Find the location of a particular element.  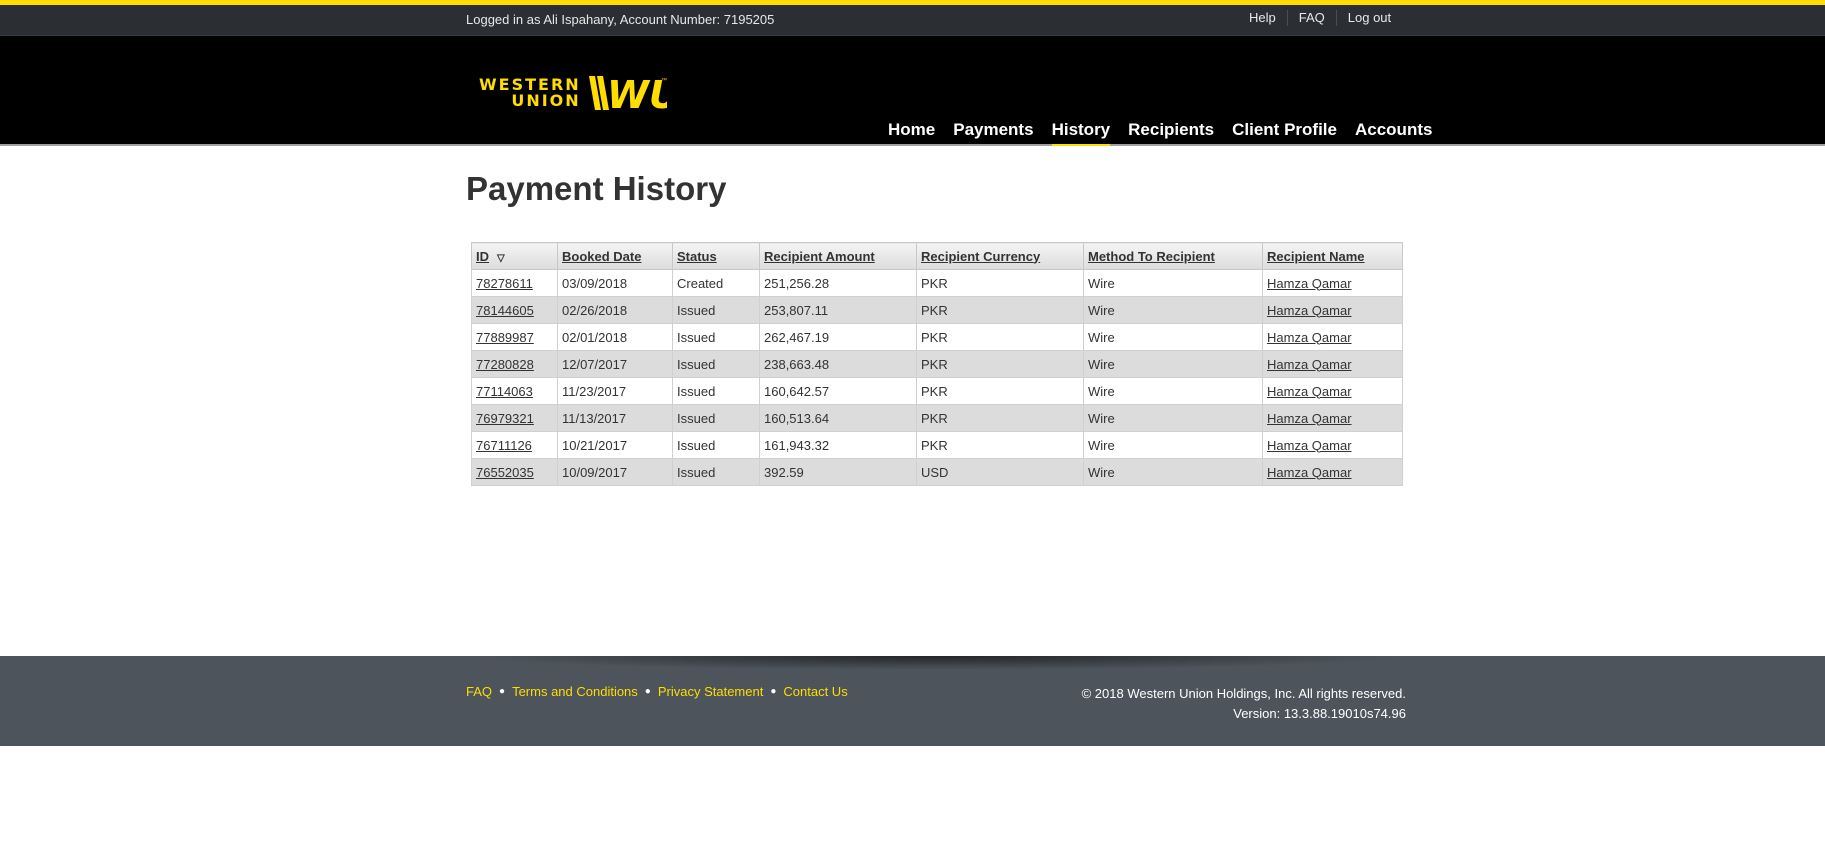

amount-cell: 262,467.19 is located at coordinates (838, 337).